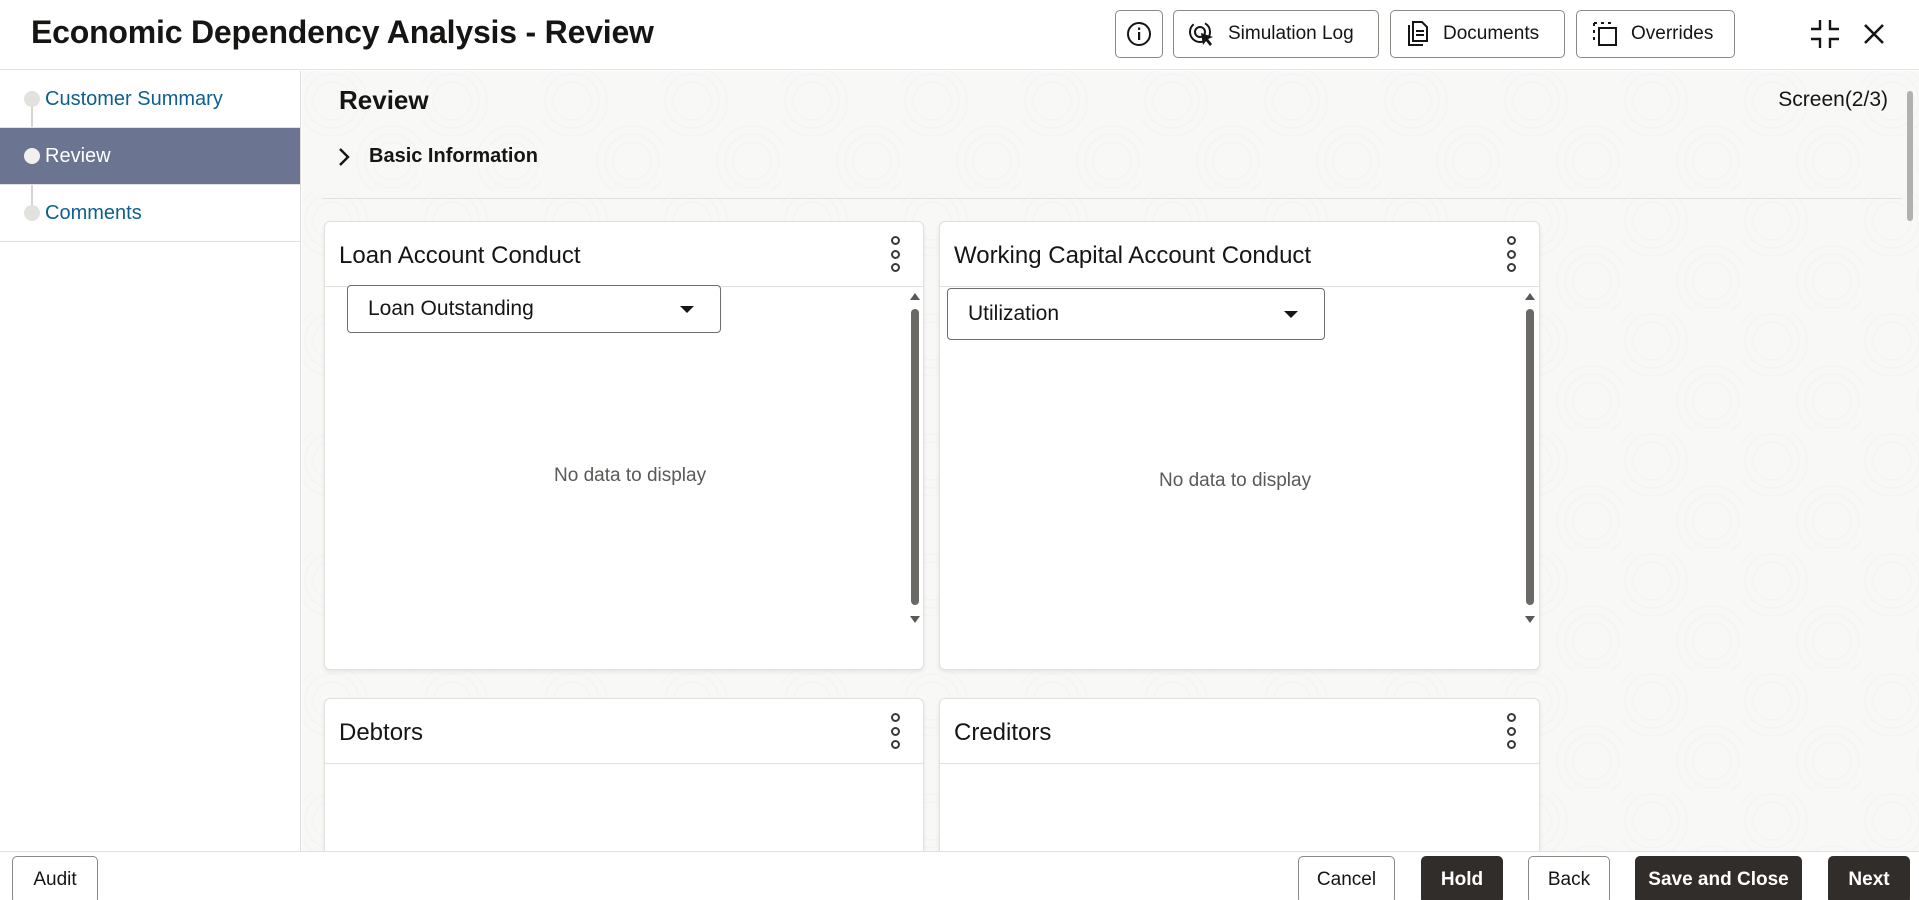  What do you see at coordinates (1239, 731) in the screenshot?
I see `card-header: Creditors` at bounding box center [1239, 731].